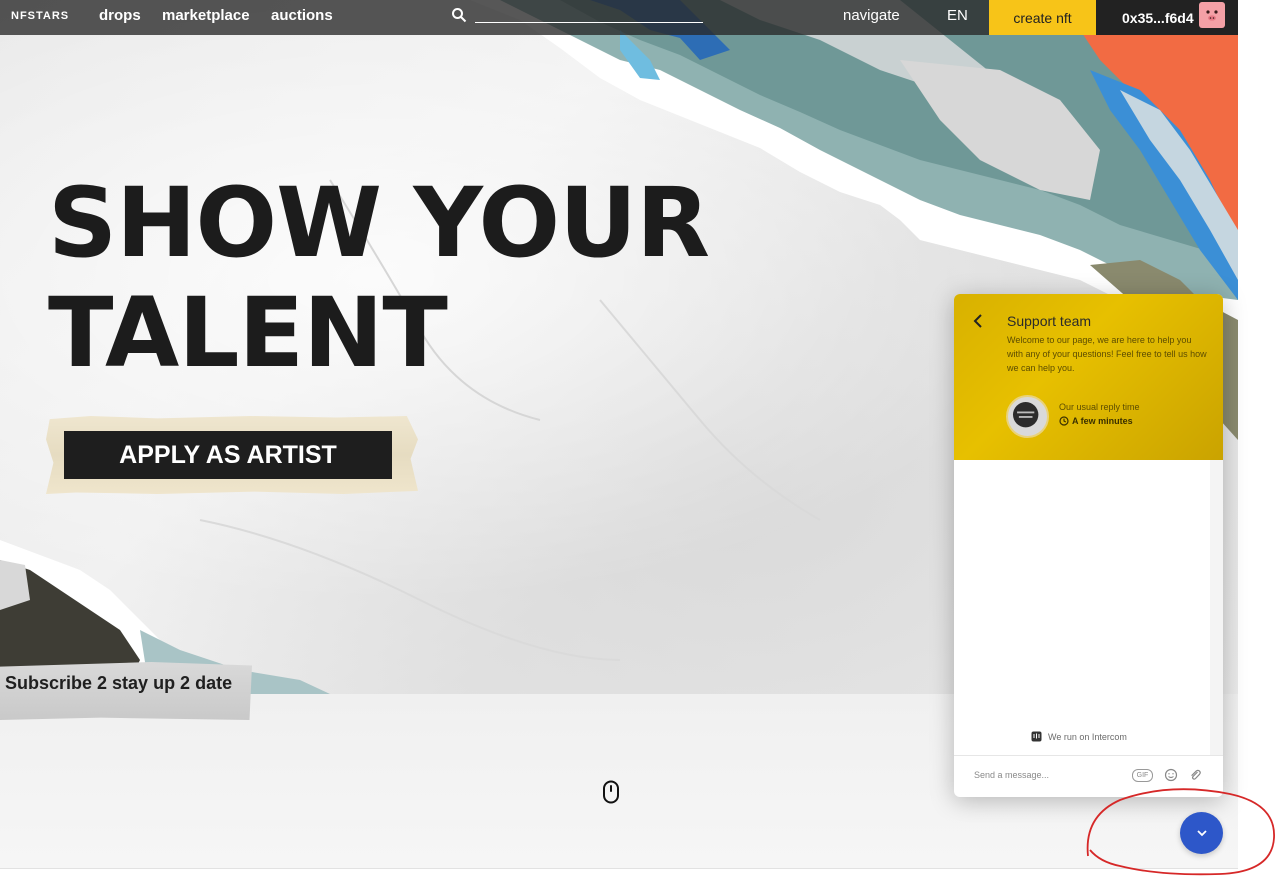 This screenshot has height=878, width=1280. What do you see at coordinates (1142, 775) in the screenshot?
I see `gif-icon: GIF` at bounding box center [1142, 775].